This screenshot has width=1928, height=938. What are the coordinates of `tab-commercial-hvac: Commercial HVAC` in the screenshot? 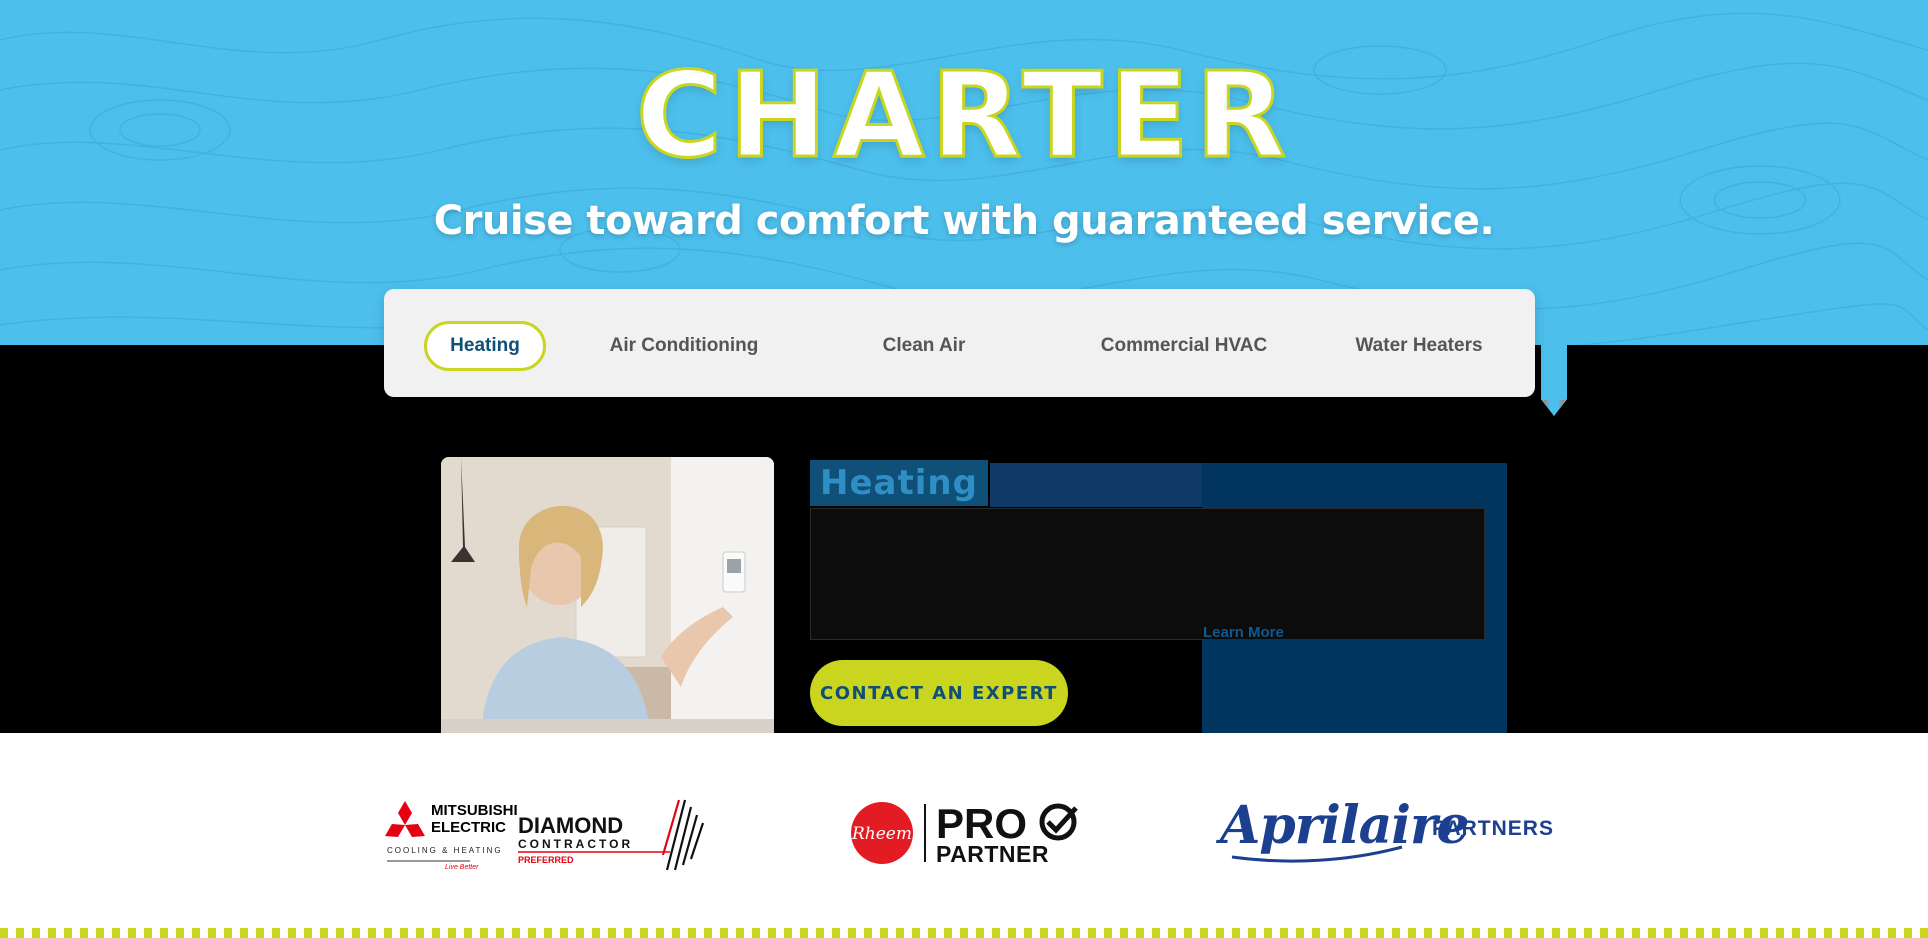 It's located at (1184, 346).